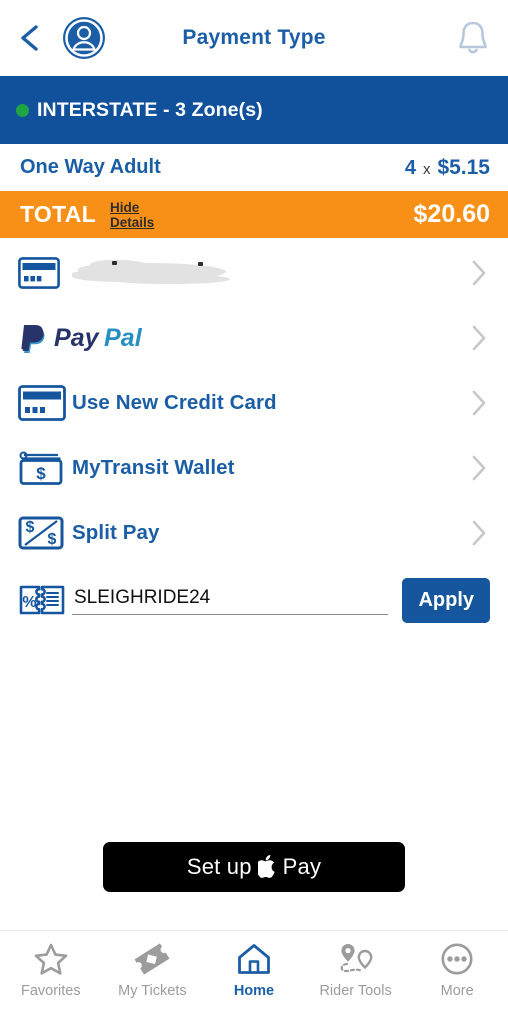  What do you see at coordinates (254, 337) in the screenshot?
I see `payment-option-paypal: Pay Pal` at bounding box center [254, 337].